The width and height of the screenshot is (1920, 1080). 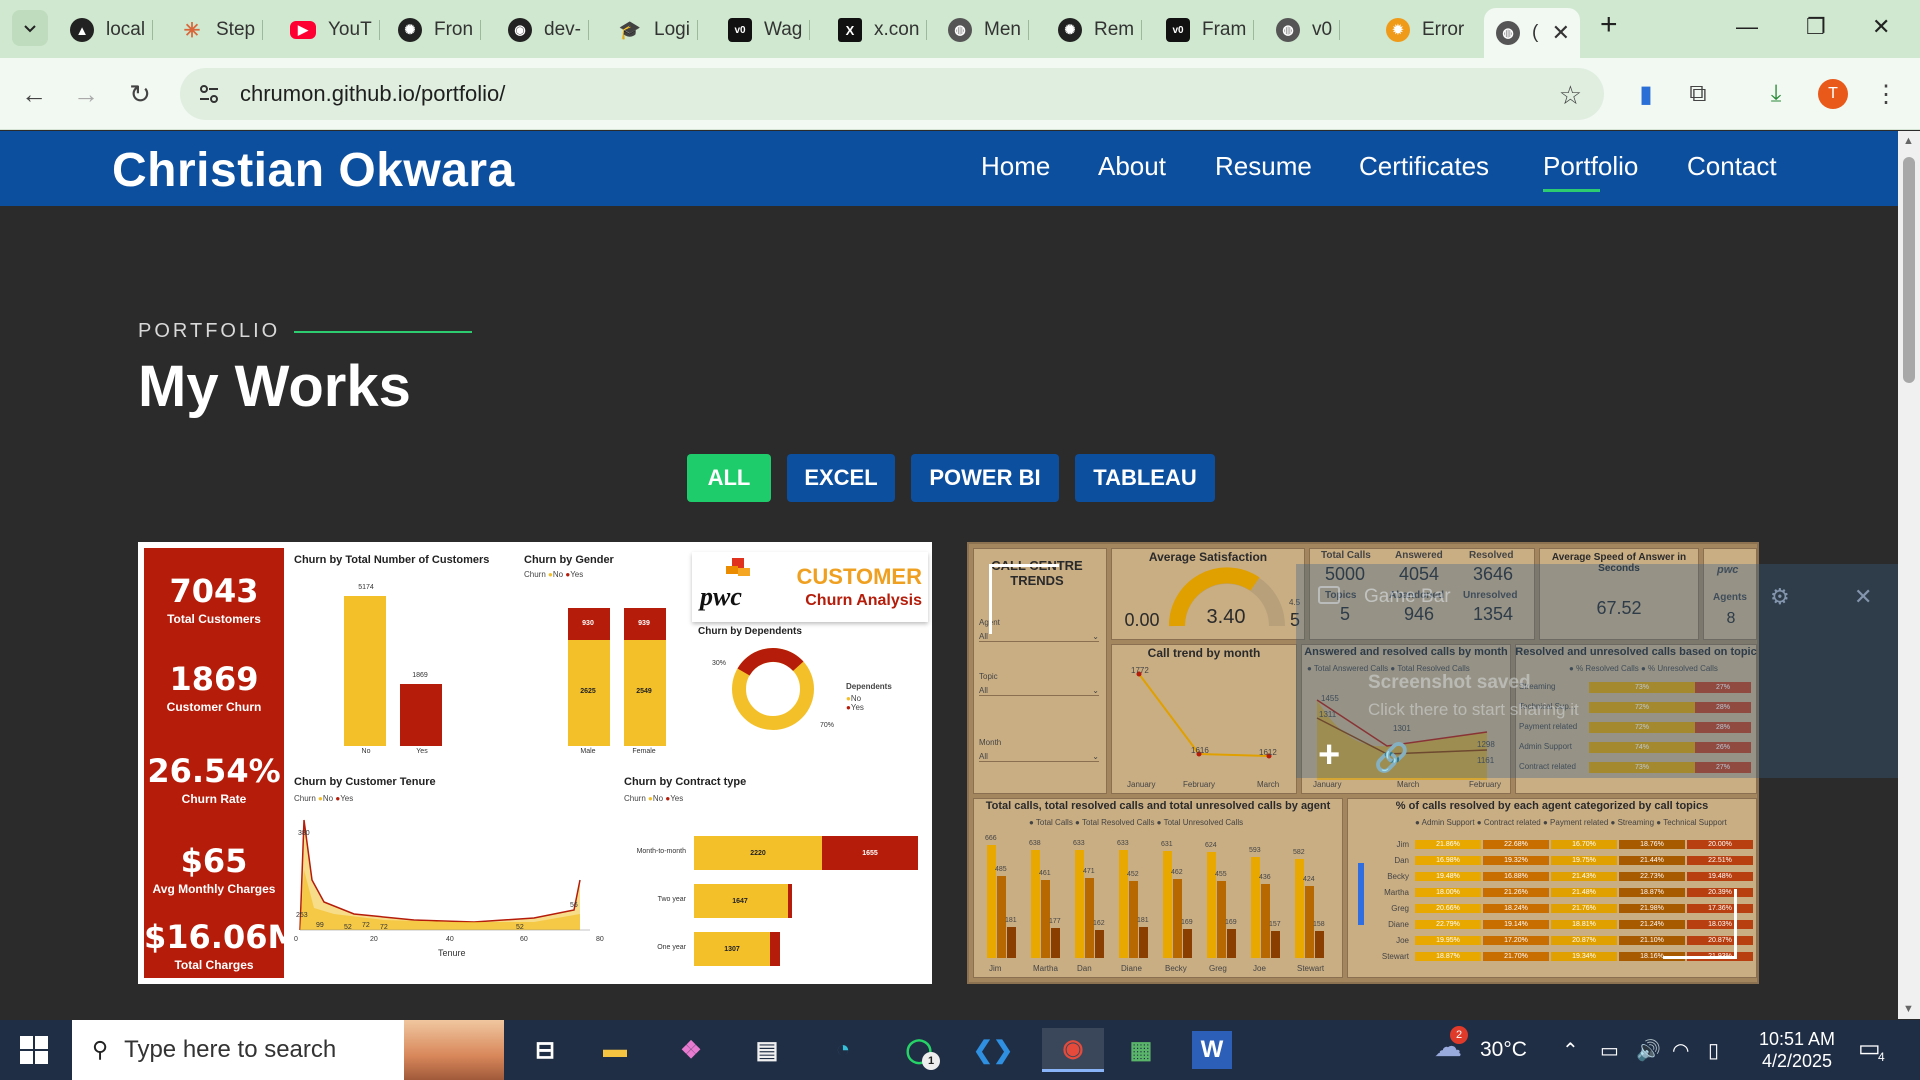 What do you see at coordinates (1570, 1050) in the screenshot?
I see `chevron-up-icon: ⌃` at bounding box center [1570, 1050].